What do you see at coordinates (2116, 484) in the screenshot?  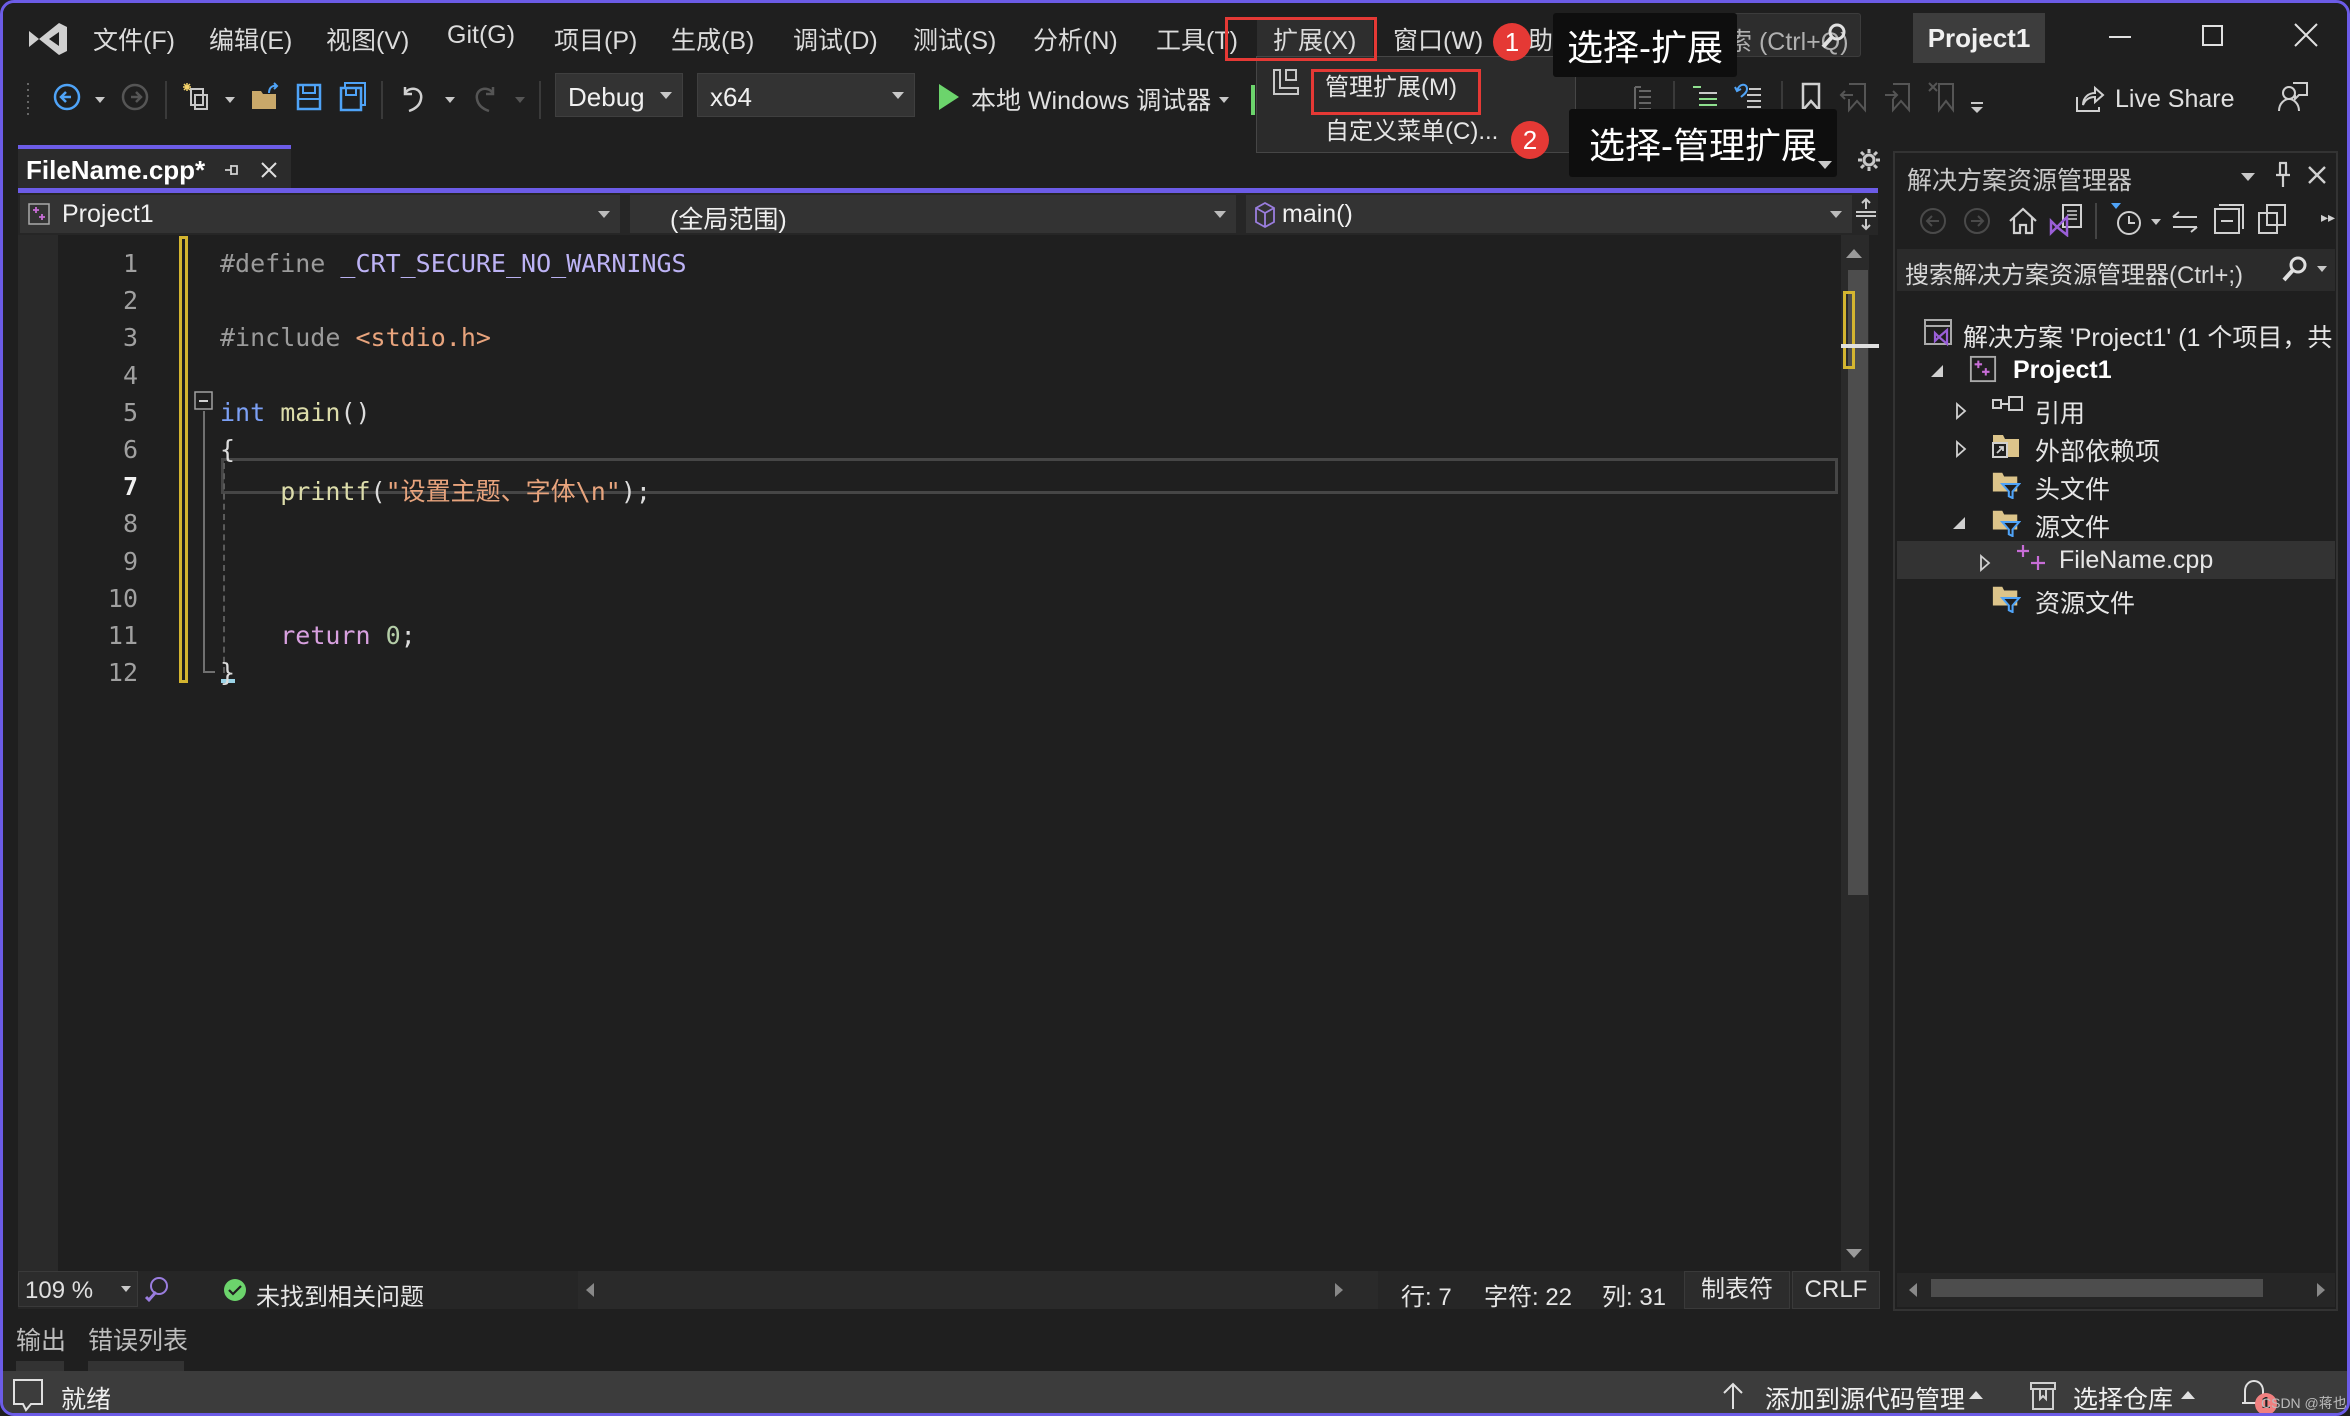 I see `tree-item: 头文件` at bounding box center [2116, 484].